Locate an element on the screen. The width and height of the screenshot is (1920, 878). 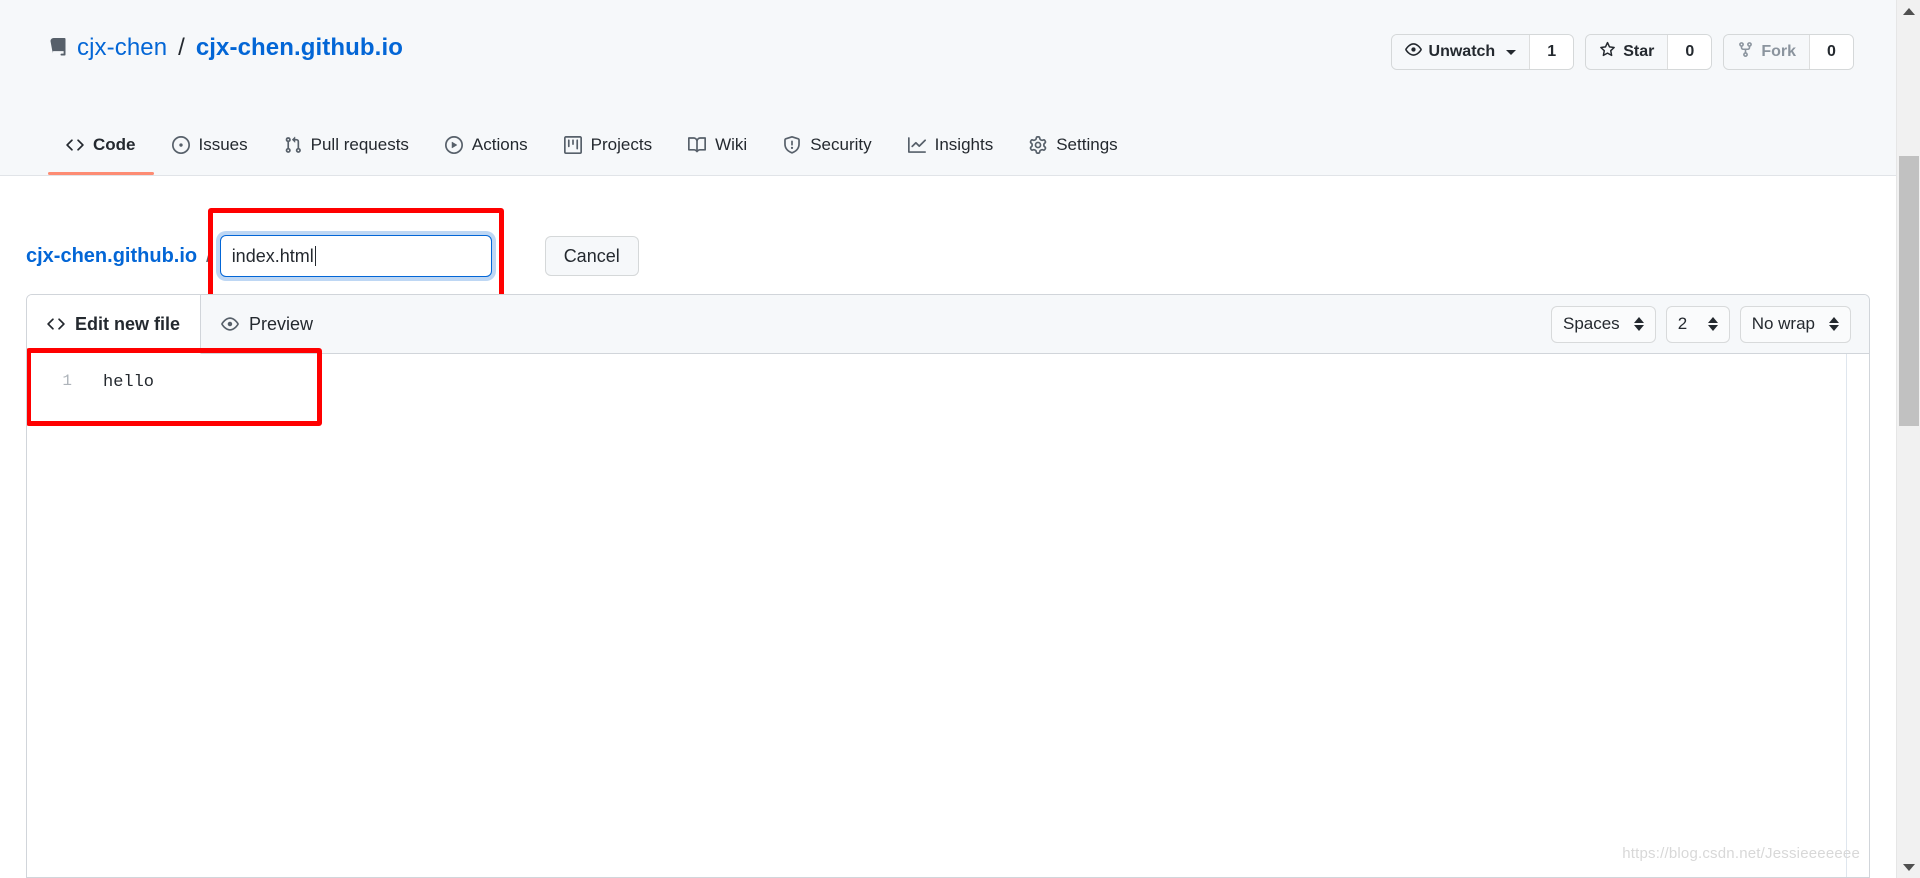
tab-projects-label: Projects is located at coordinates (621, 144).